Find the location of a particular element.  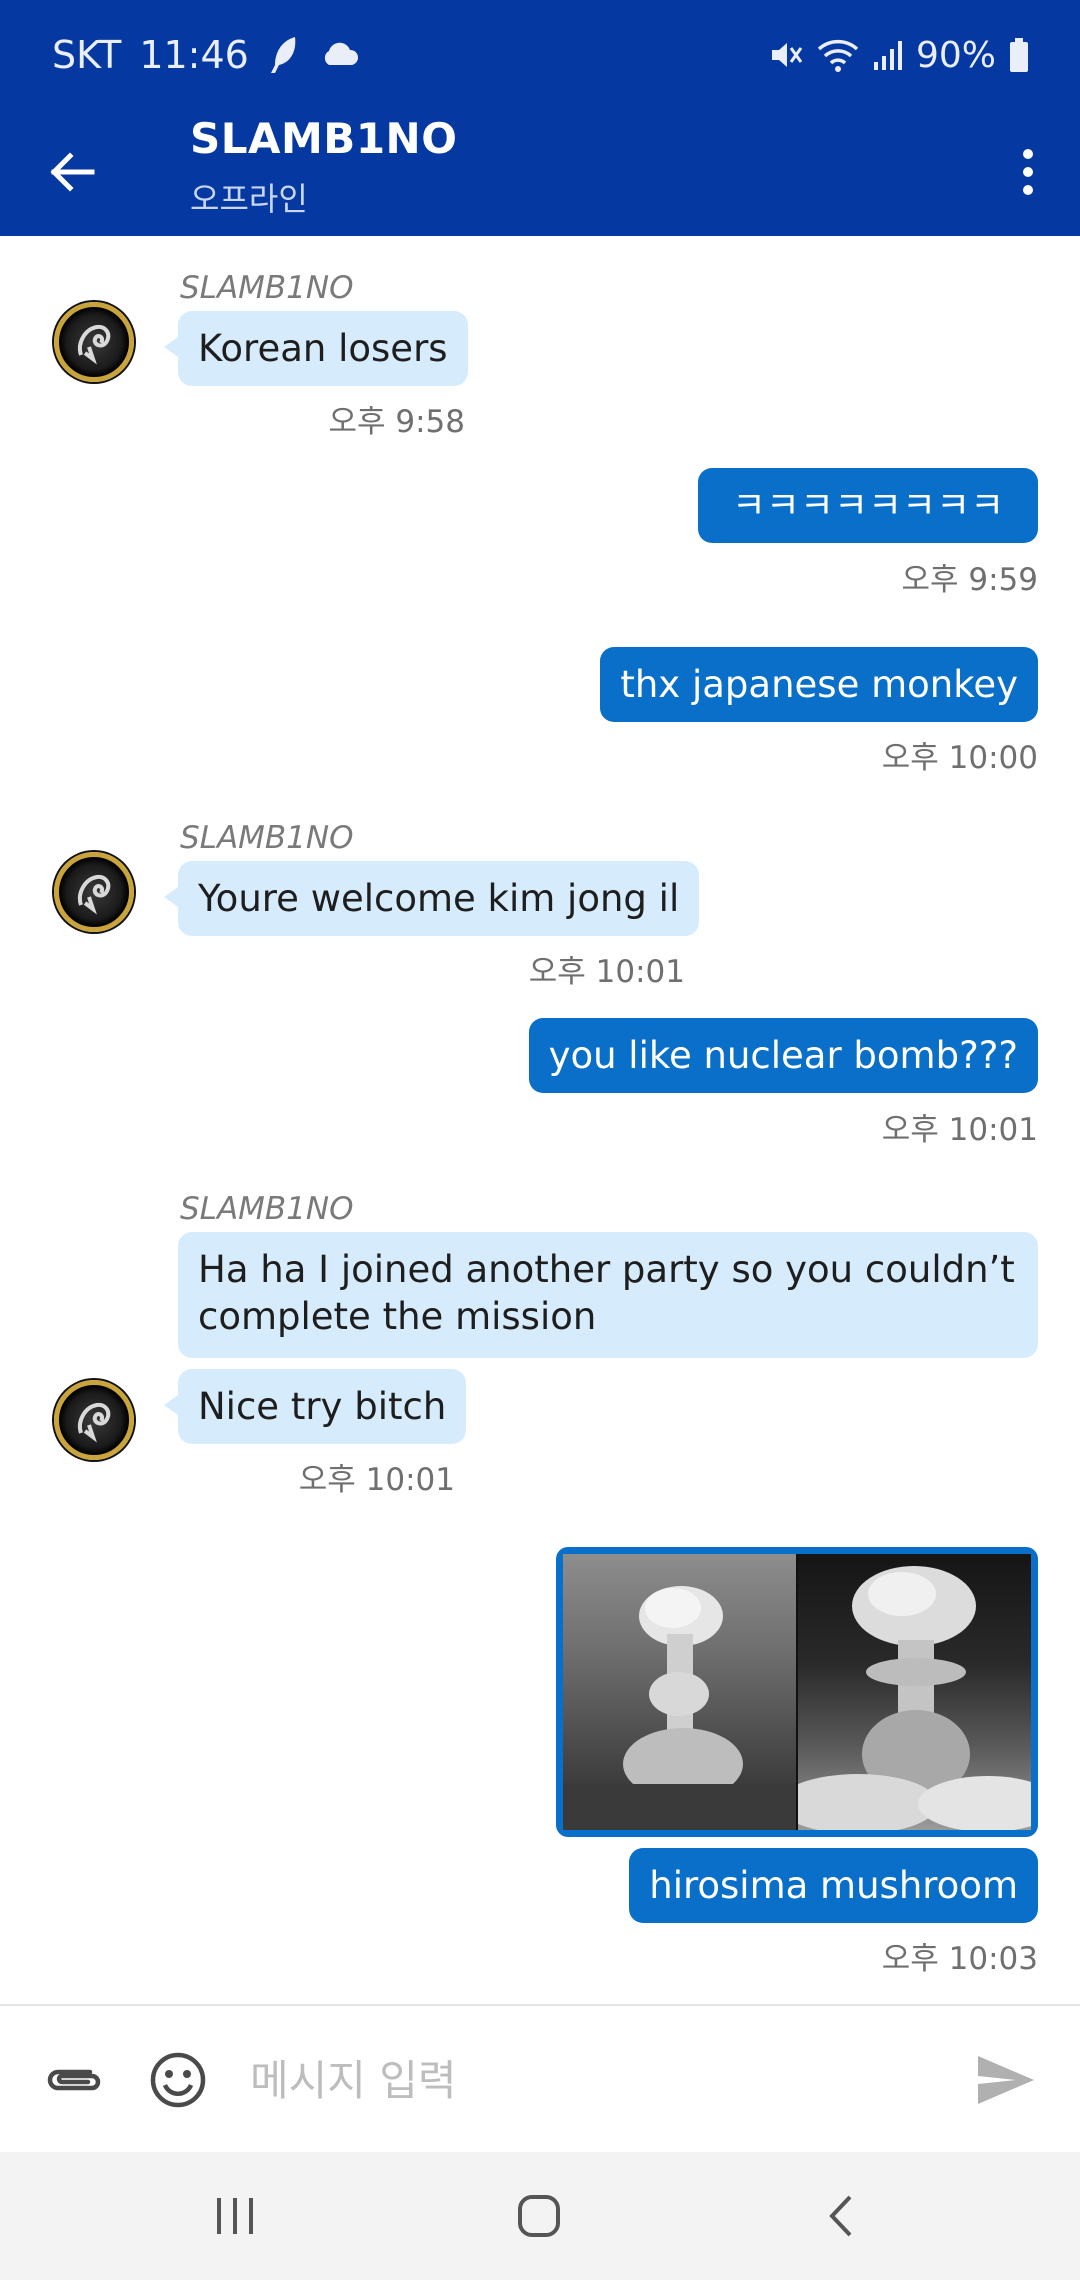

status-right: 90% is located at coordinates (899, 55).